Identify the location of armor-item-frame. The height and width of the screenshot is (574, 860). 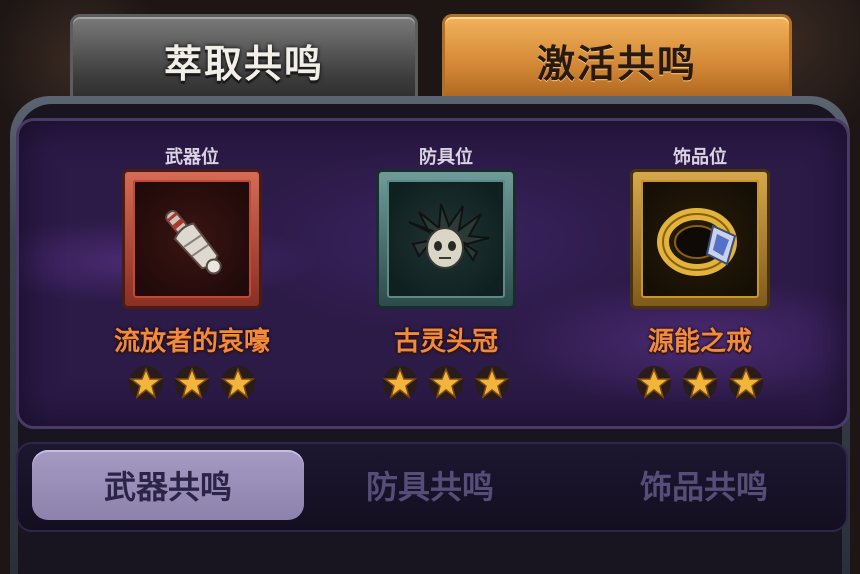
(446, 239).